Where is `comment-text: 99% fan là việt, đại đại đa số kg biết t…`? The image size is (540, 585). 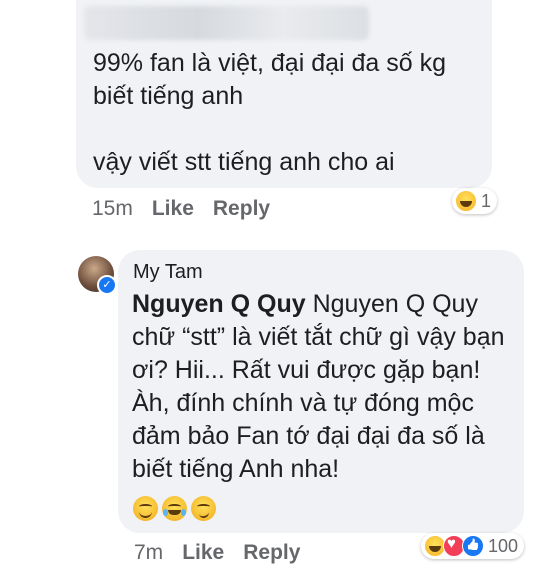 comment-text: 99% fan là việt, đại đại đa số kg biết t… is located at coordinates (270, 112).